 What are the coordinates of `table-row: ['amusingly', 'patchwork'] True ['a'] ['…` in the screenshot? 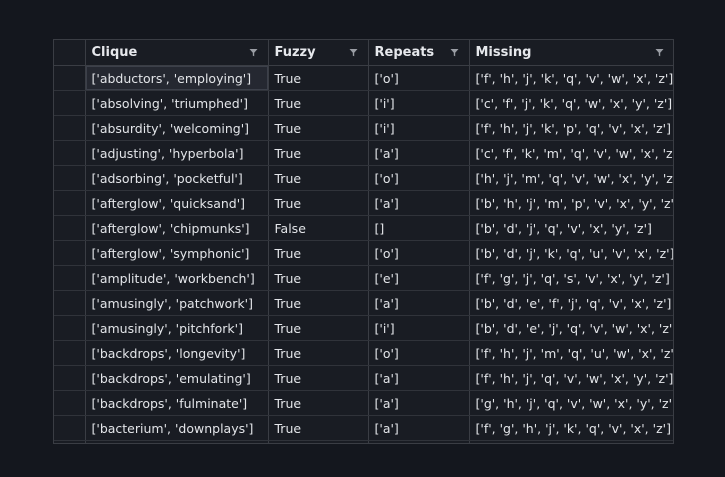 It's located at (363, 303).